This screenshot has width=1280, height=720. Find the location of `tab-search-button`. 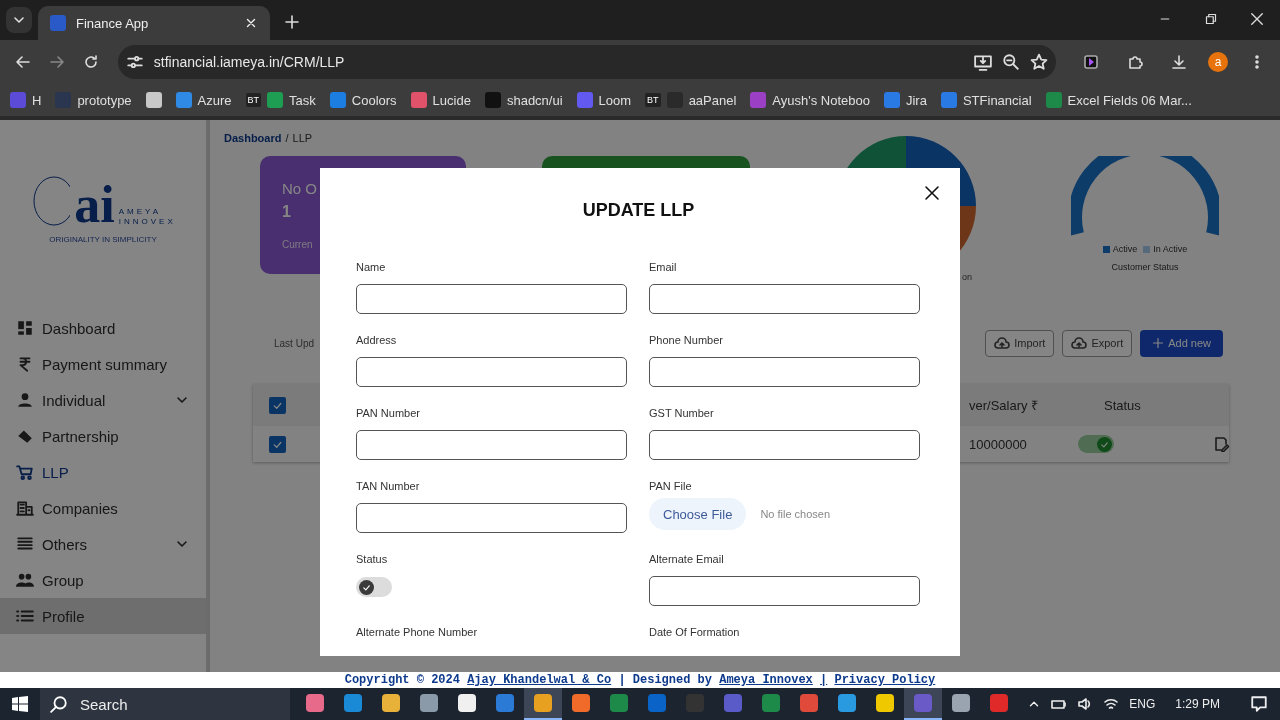

tab-search-button is located at coordinates (19, 20).